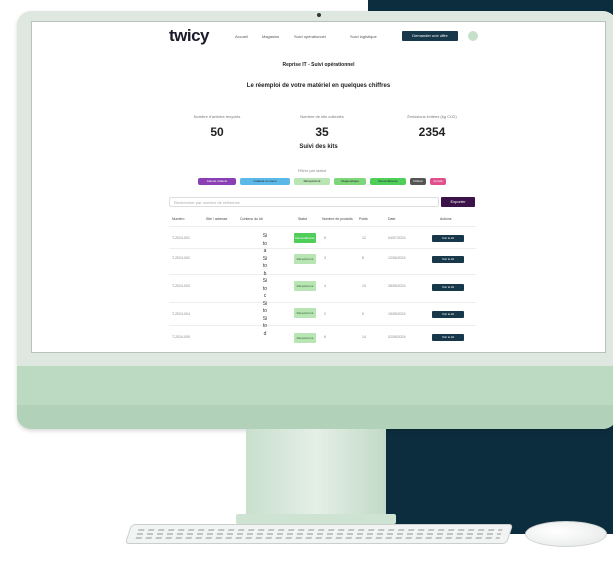 The image size is (613, 561). What do you see at coordinates (364, 286) in the screenshot?
I see `table-cell-weight: 10` at bounding box center [364, 286].